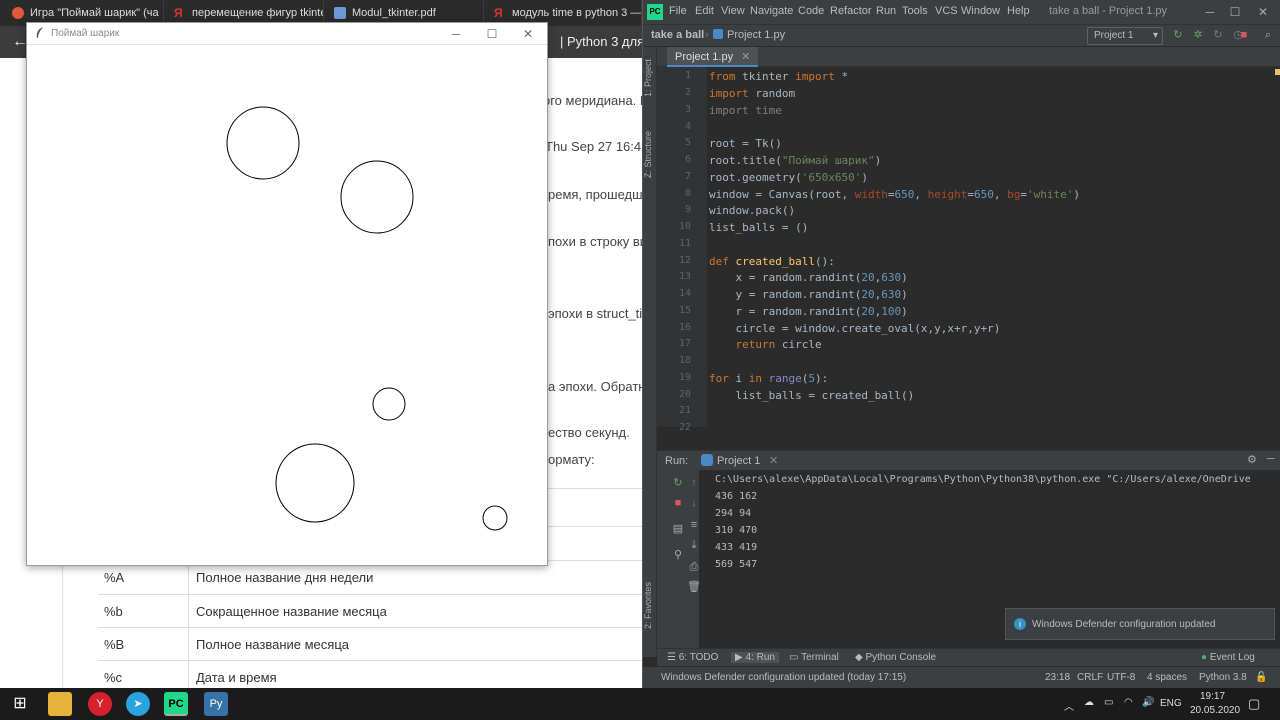 The image size is (1280, 720). Describe the element at coordinates (707, 460) in the screenshot. I see `python-icon` at that location.